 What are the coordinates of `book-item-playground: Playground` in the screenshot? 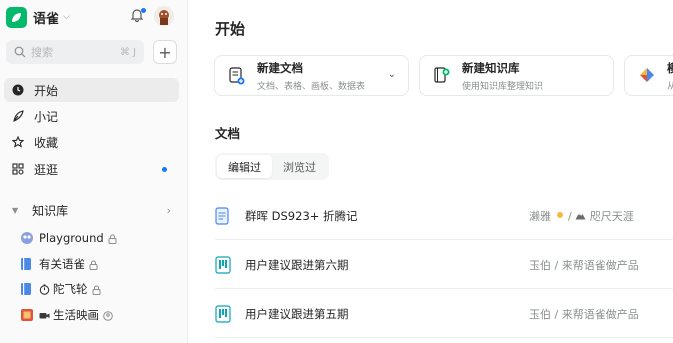 It's located at (68, 238).